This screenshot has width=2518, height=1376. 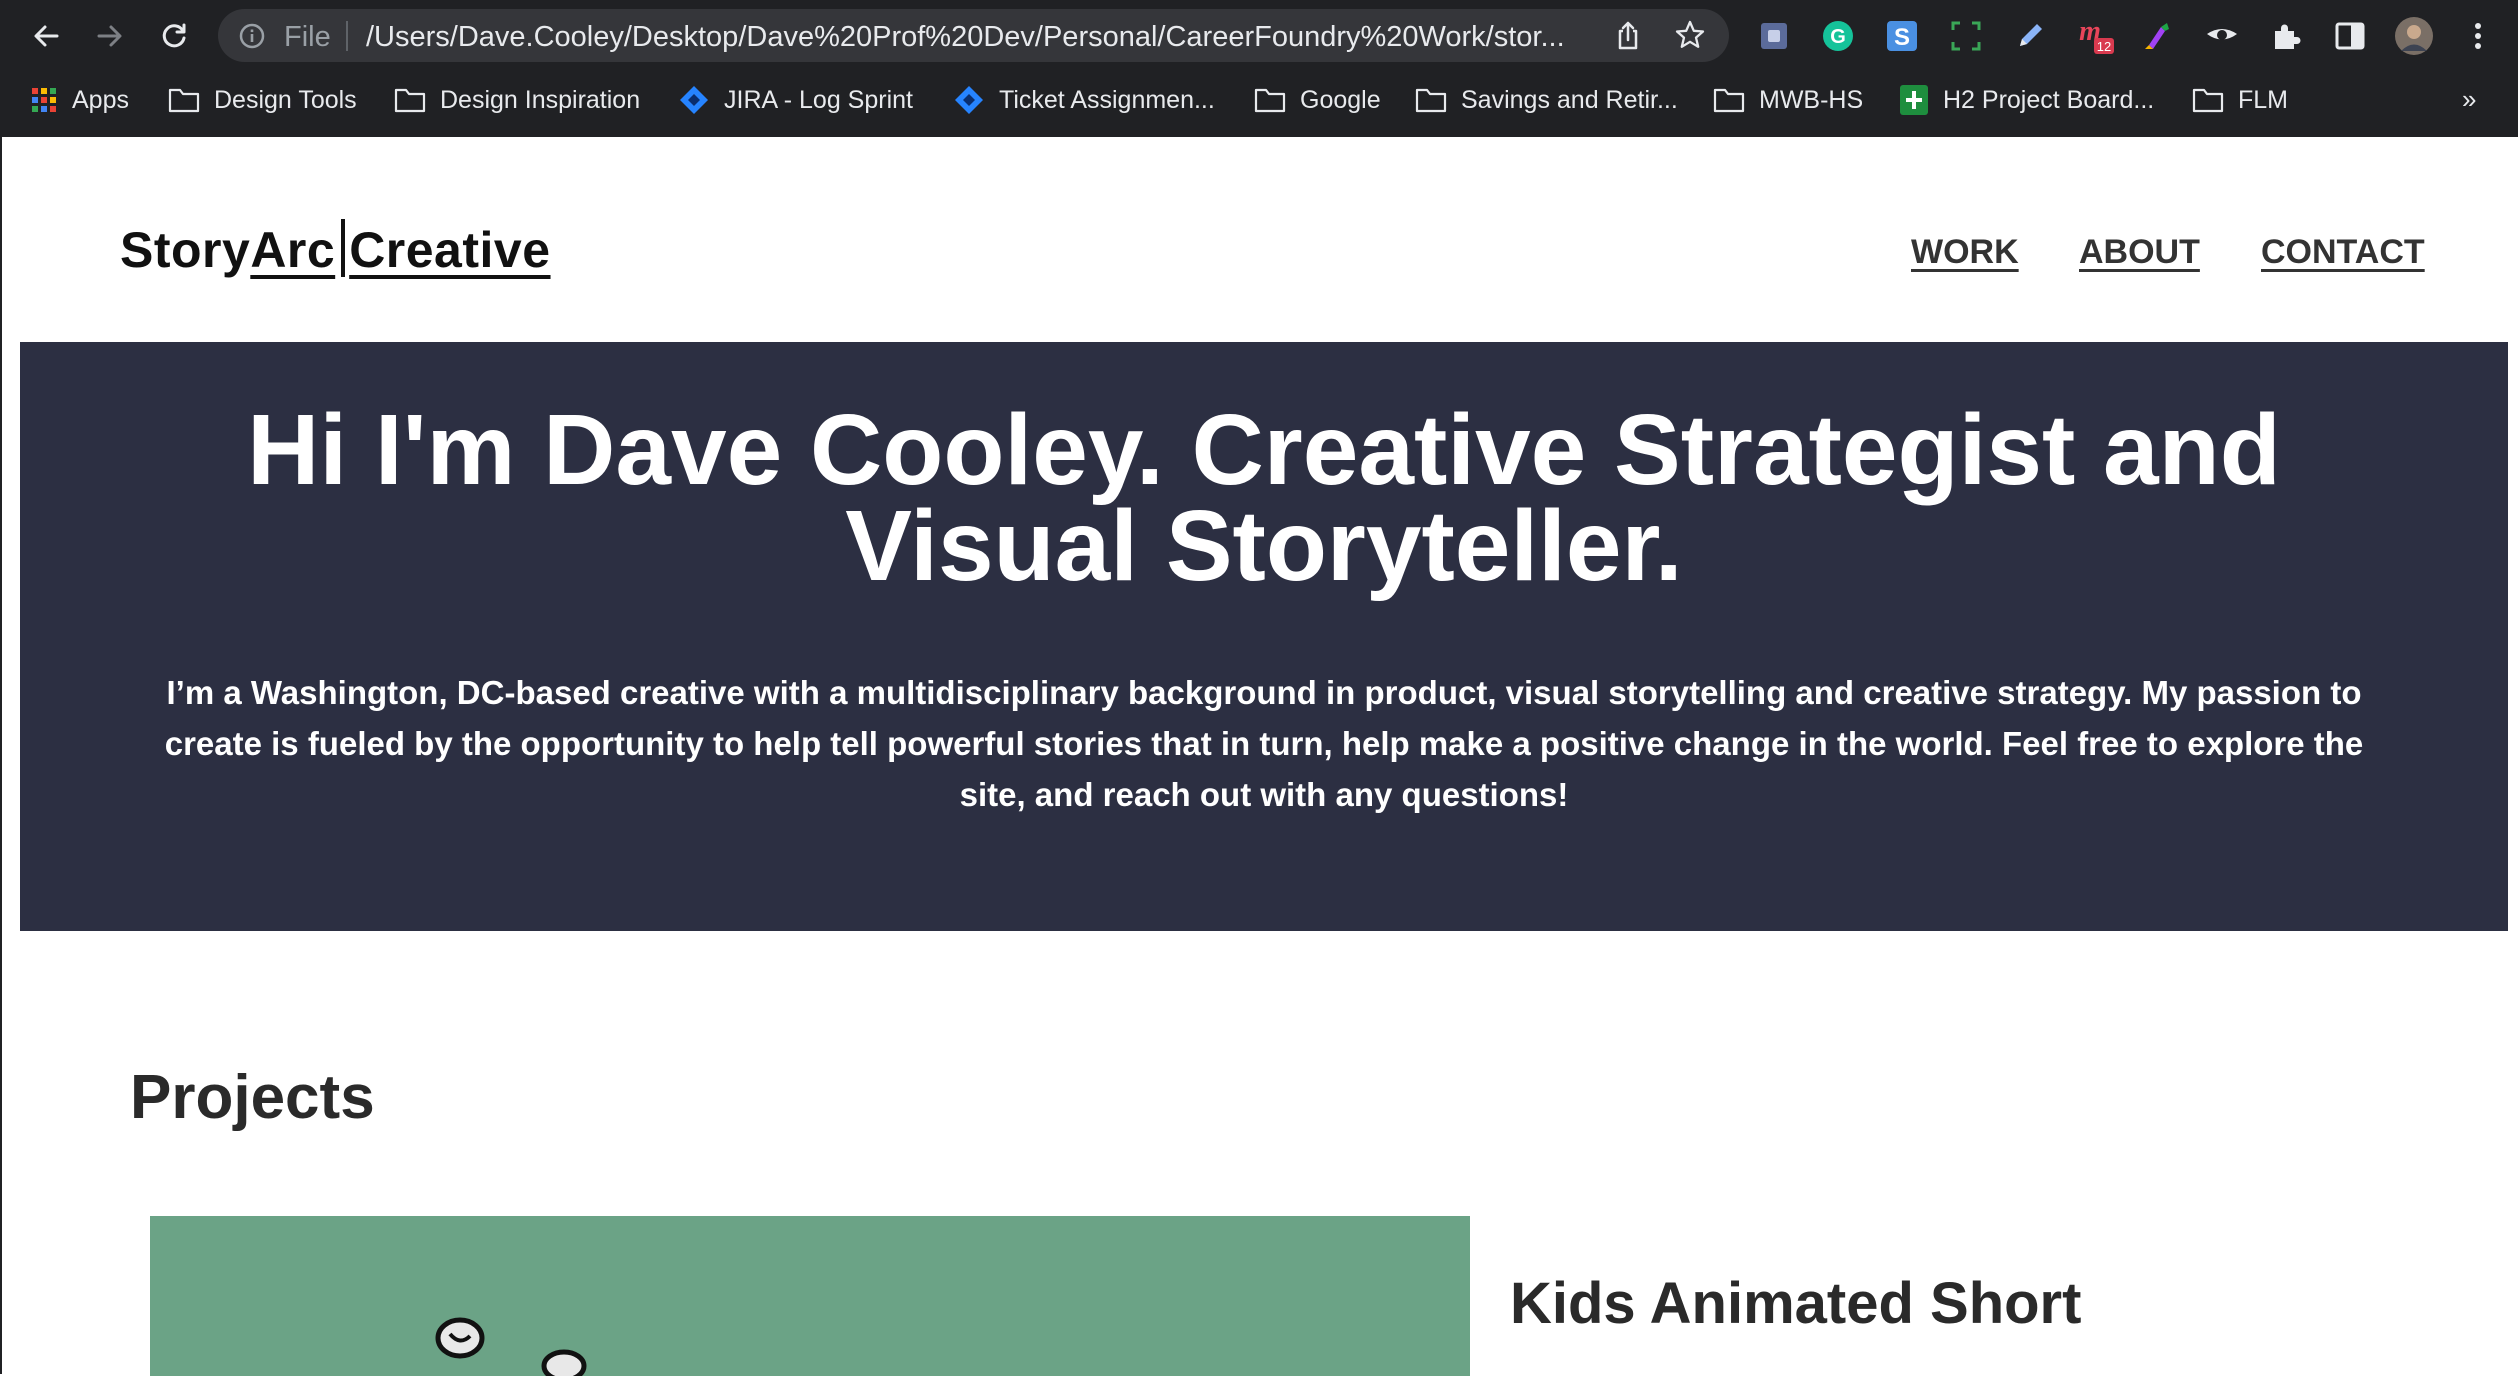 I want to click on bookmark-google: Google, so click(x=1317, y=100).